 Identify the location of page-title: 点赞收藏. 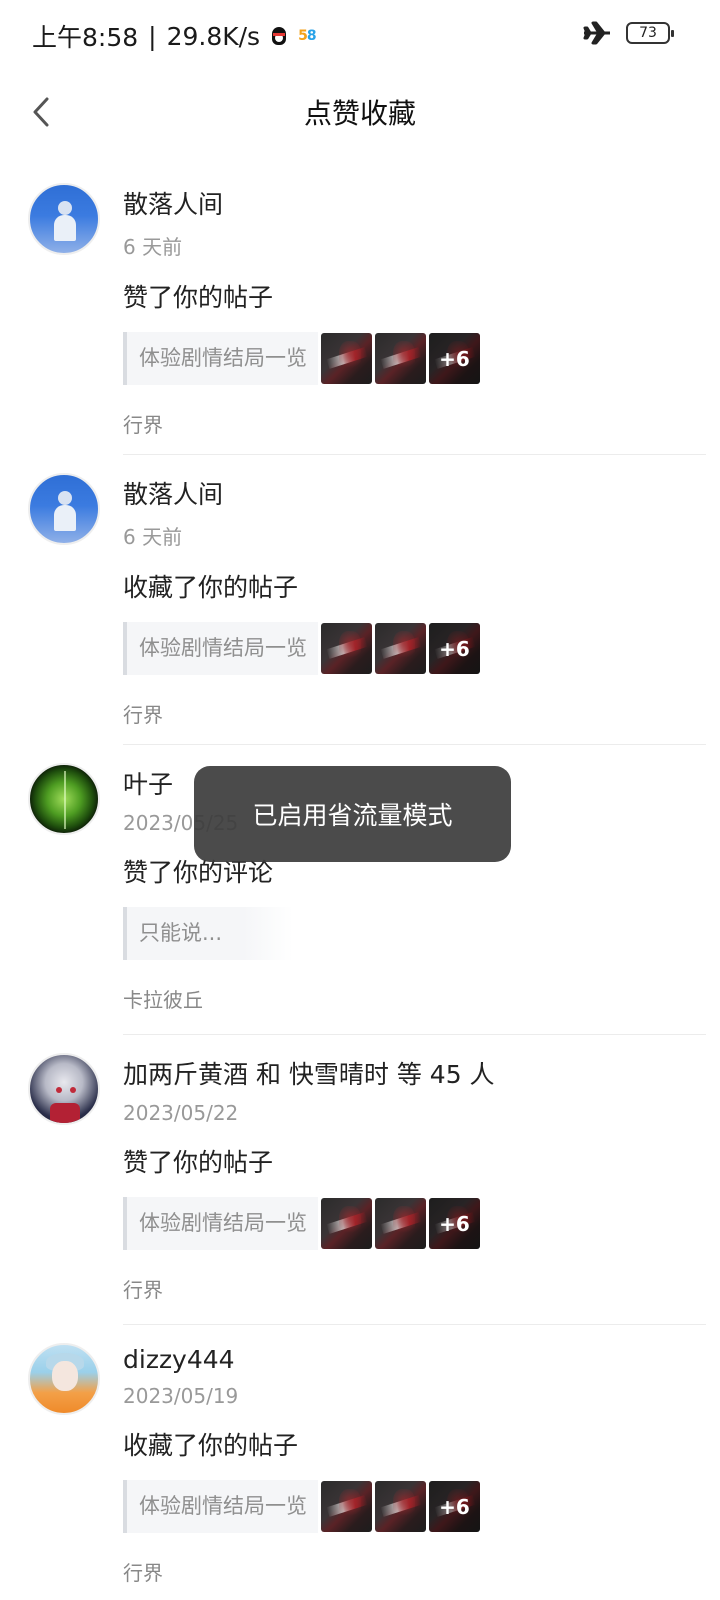
(359, 113).